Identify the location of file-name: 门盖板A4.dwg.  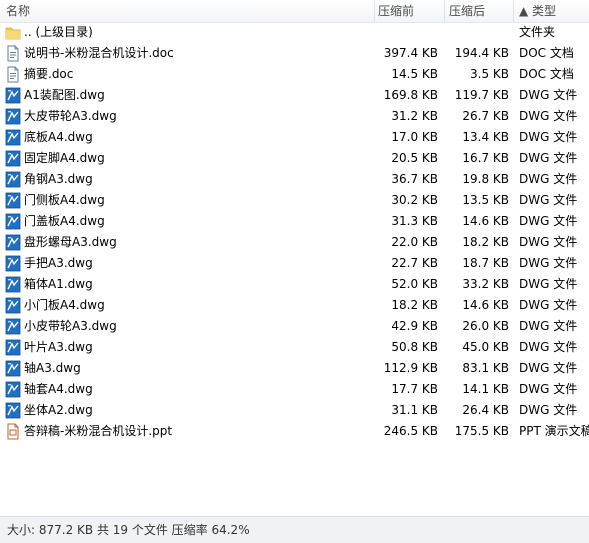
(64, 221).